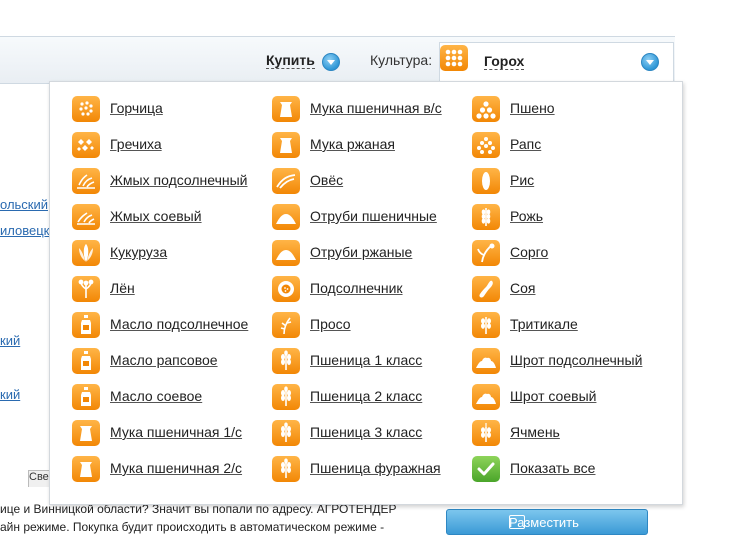 The width and height of the screenshot is (738, 535). Describe the element at coordinates (331, 62) in the screenshot. I see `buy-dropdown-chevron-icon` at that location.